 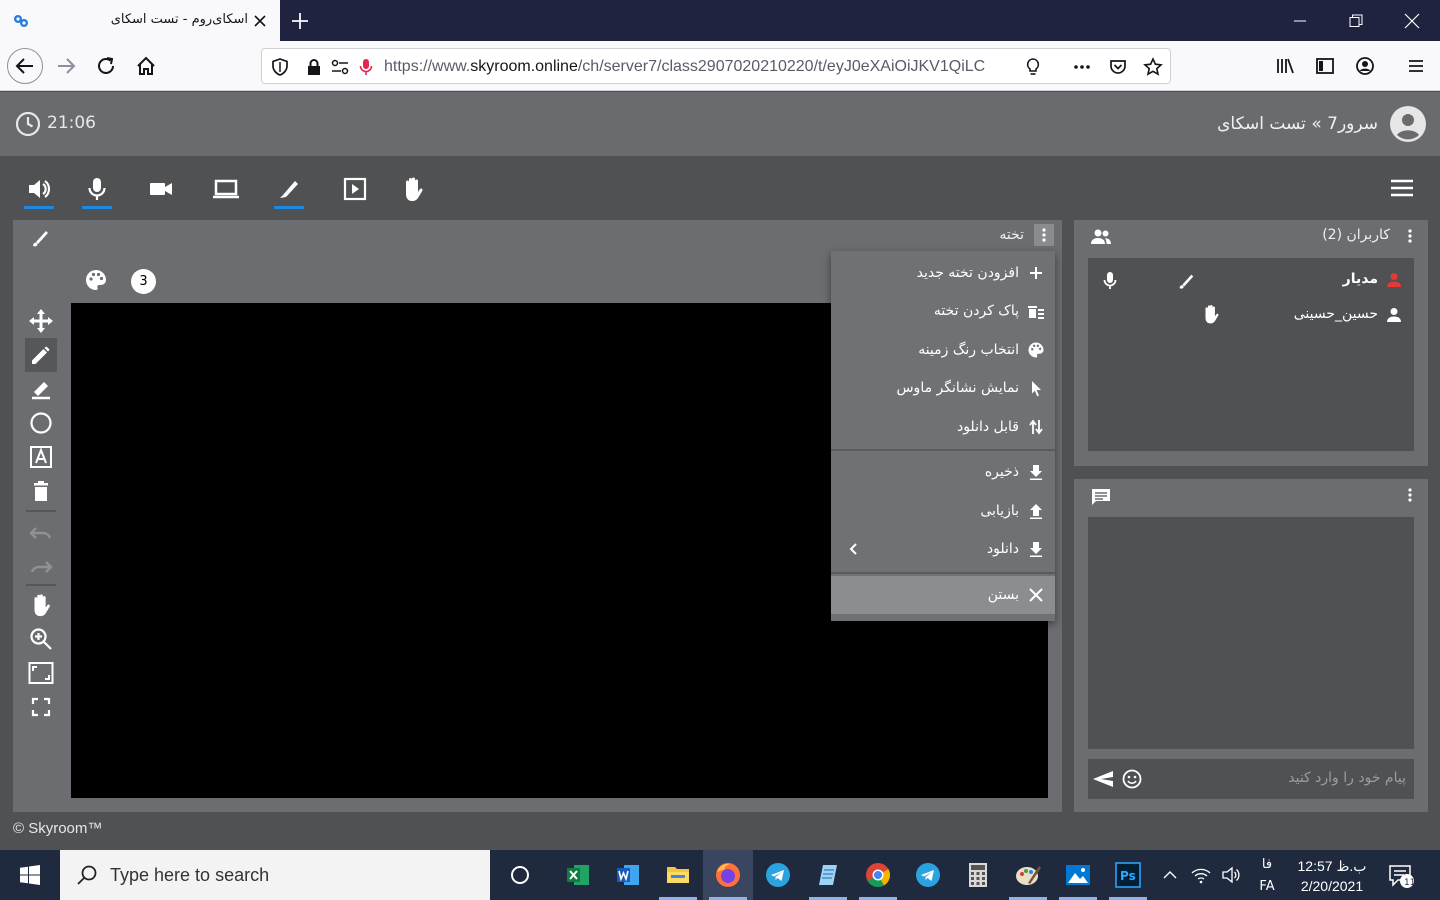 What do you see at coordinates (1251, 280) in the screenshot?
I see `user-row: مدیار` at bounding box center [1251, 280].